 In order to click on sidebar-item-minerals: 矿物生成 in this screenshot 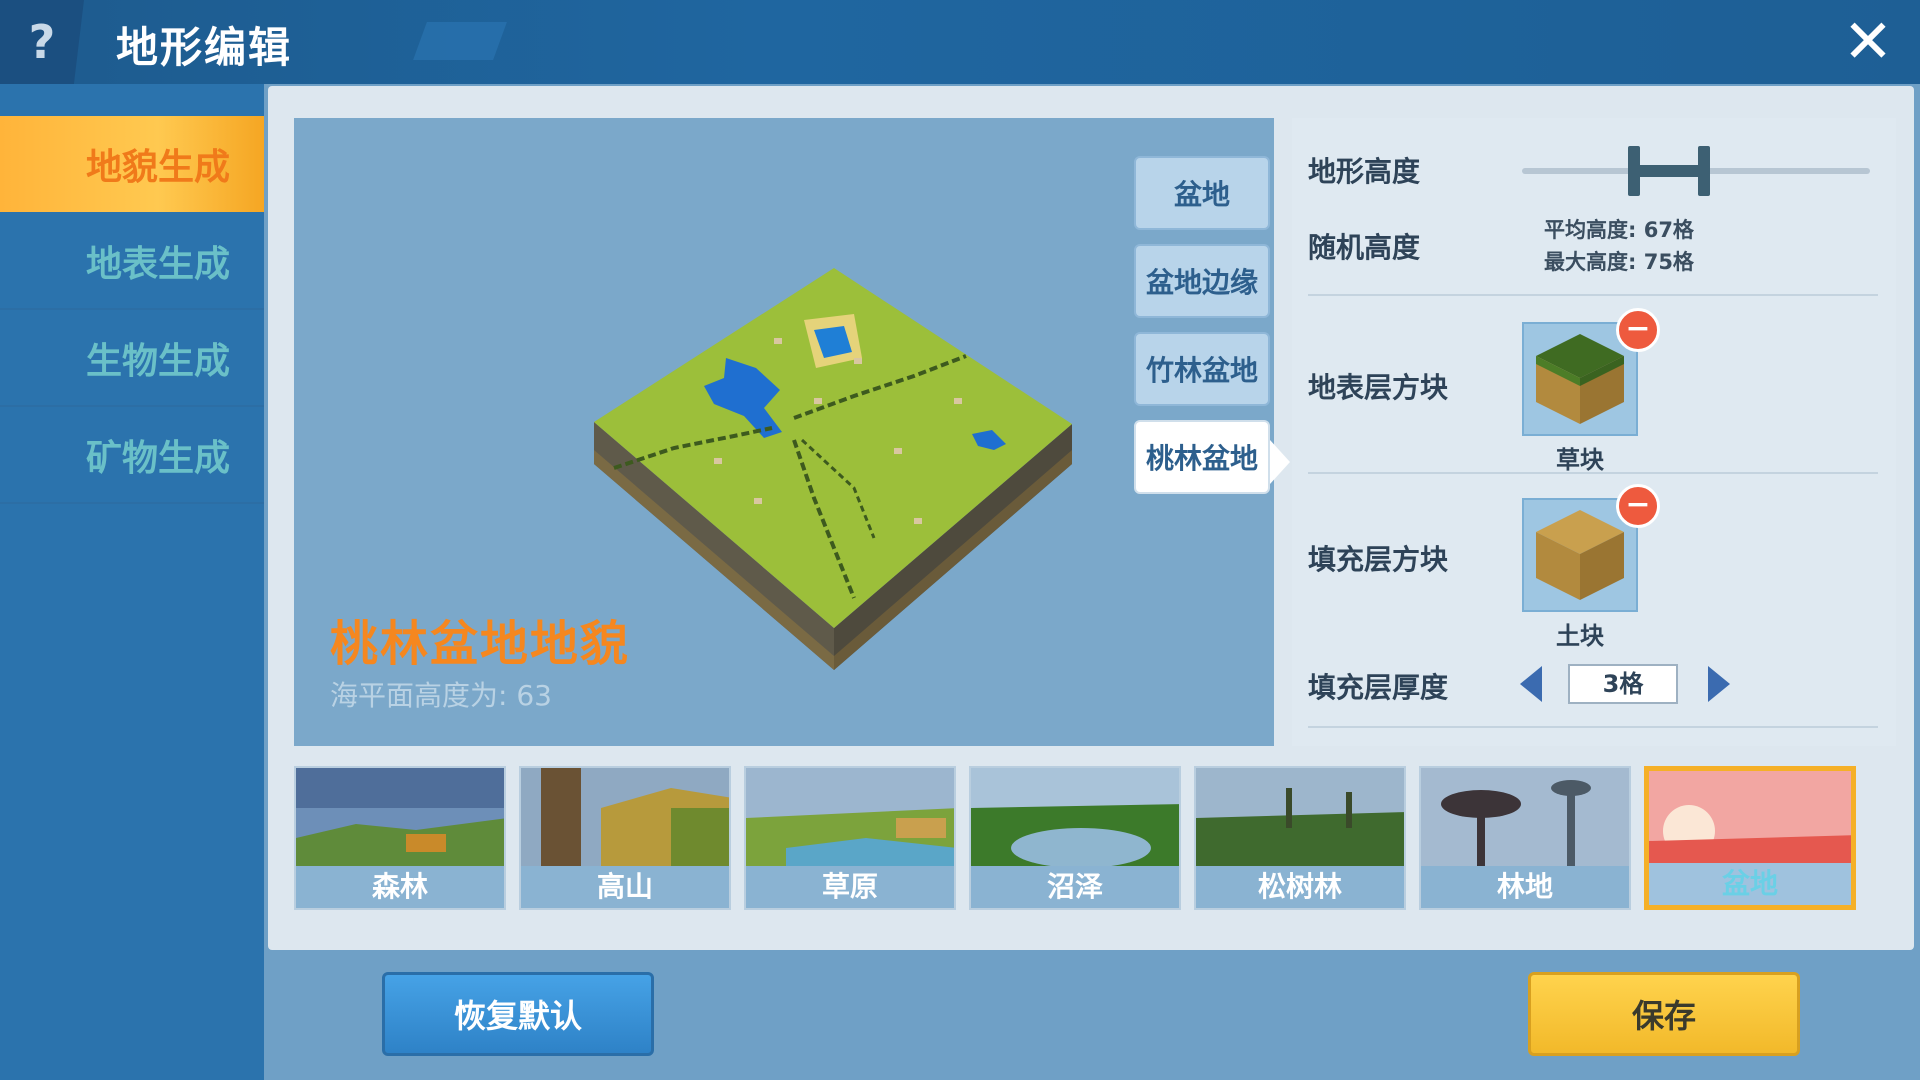, I will do `click(132, 456)`.